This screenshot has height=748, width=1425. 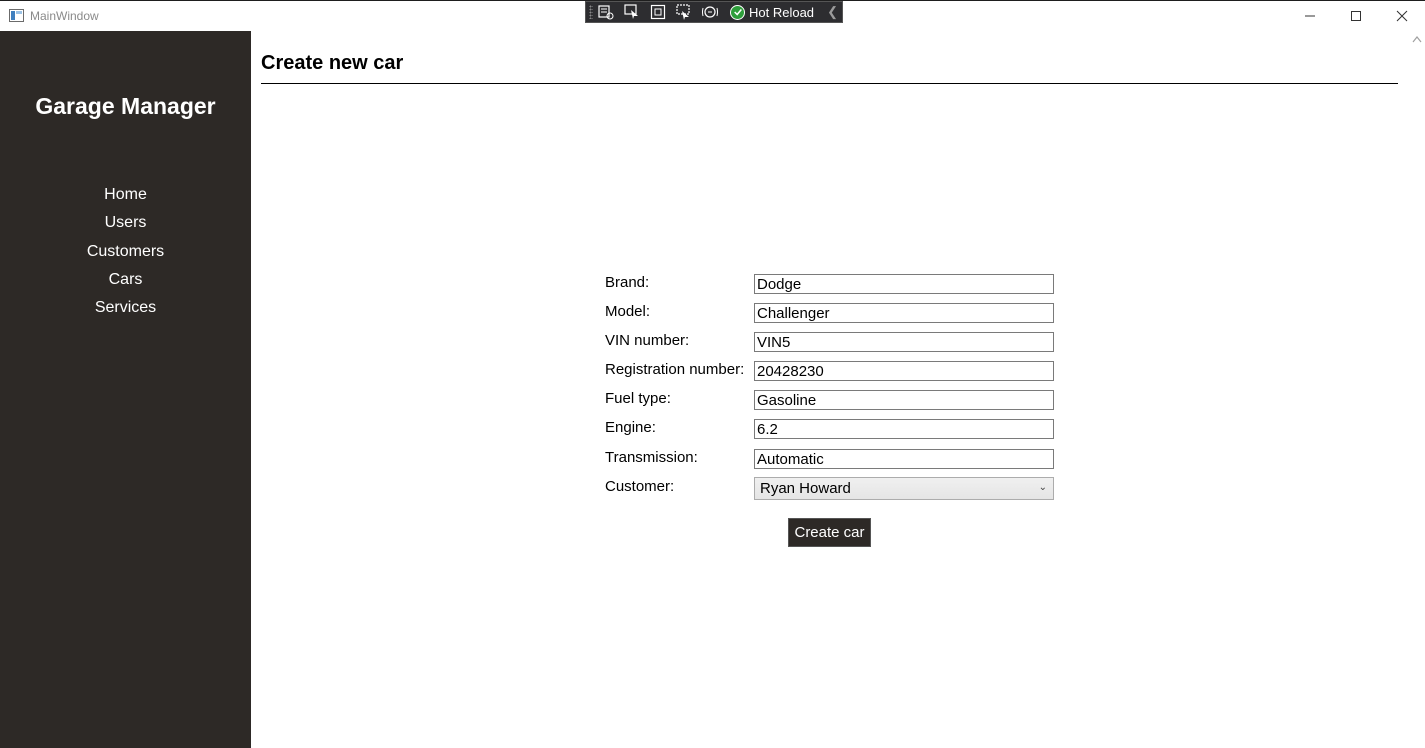 I want to click on scroll-up-arrow-icon, so click(x=1417, y=39).